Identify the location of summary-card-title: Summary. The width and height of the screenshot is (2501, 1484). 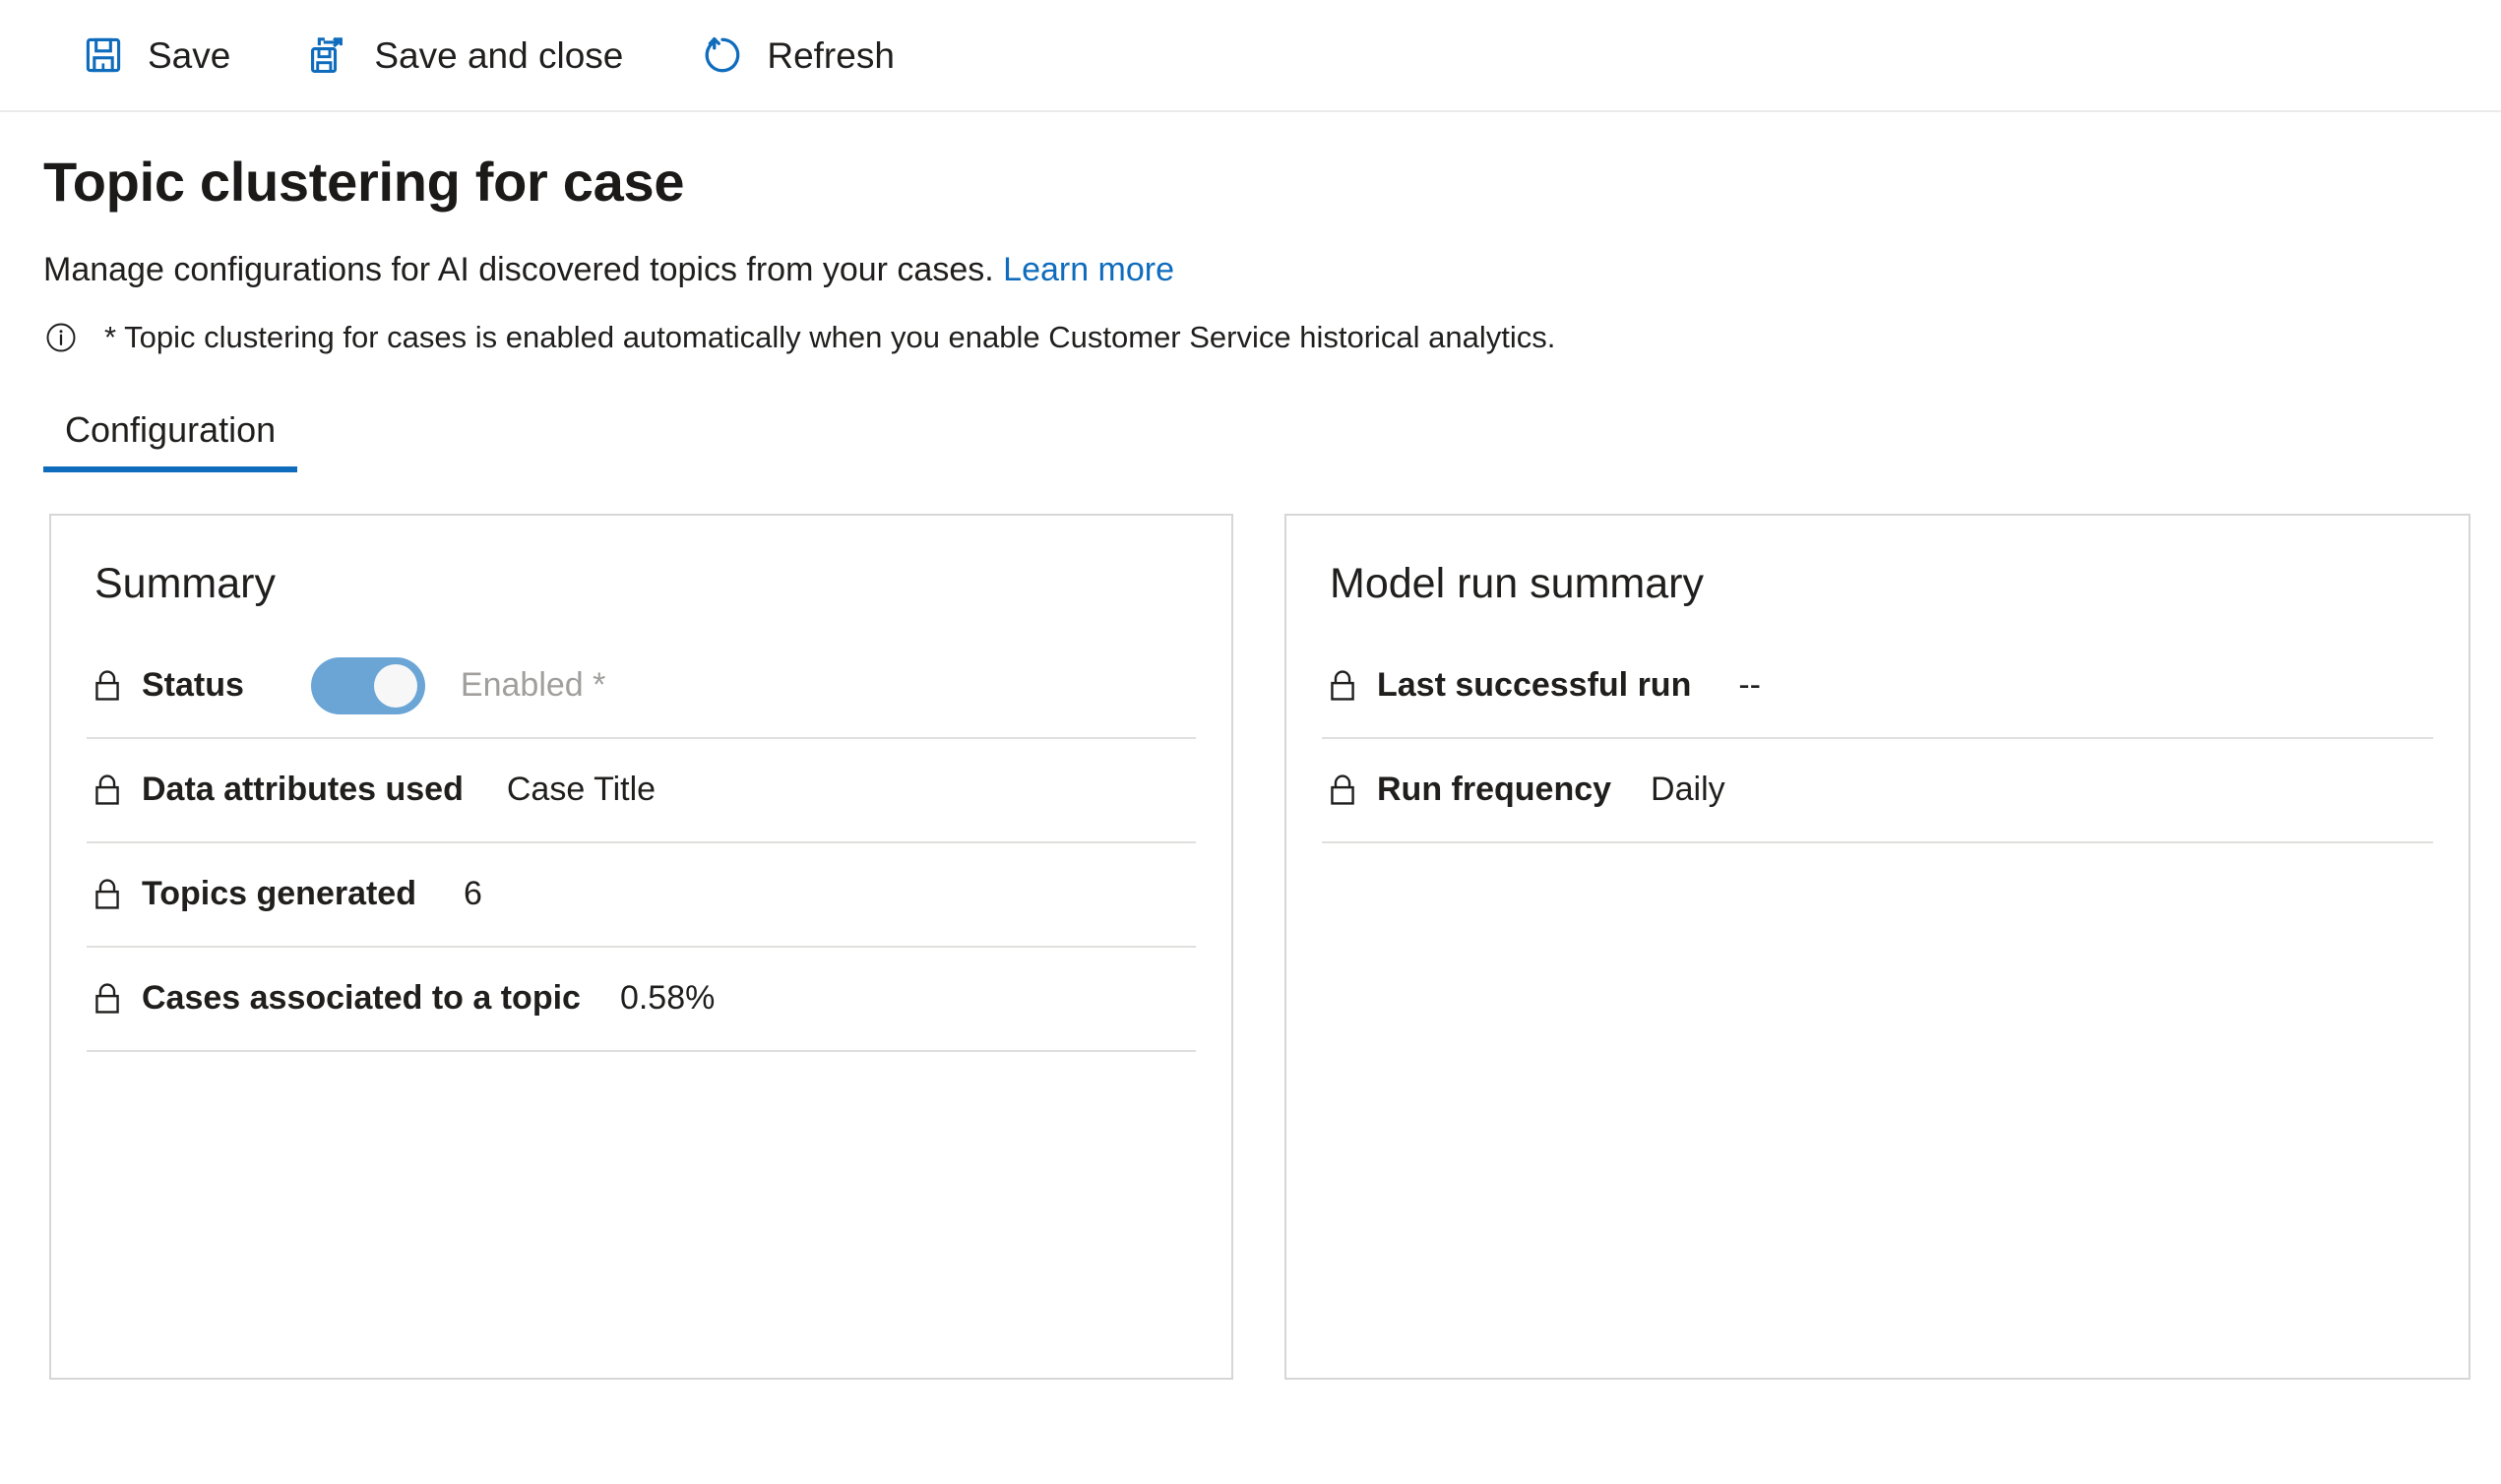
(185, 583).